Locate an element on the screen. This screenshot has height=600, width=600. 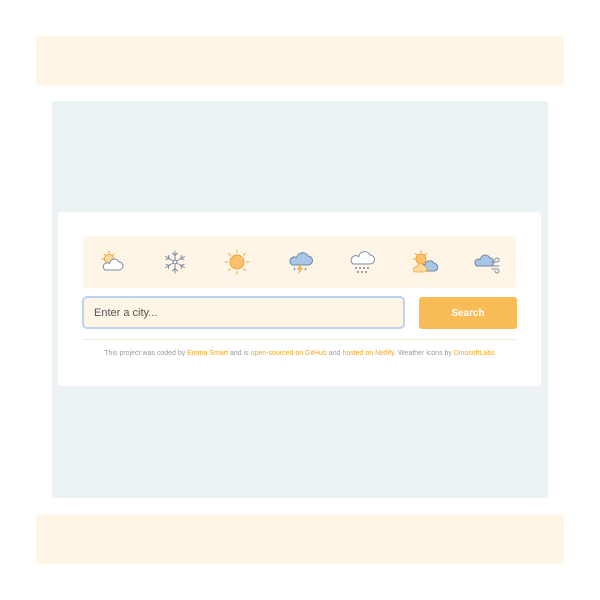
sun-icon is located at coordinates (237, 262).